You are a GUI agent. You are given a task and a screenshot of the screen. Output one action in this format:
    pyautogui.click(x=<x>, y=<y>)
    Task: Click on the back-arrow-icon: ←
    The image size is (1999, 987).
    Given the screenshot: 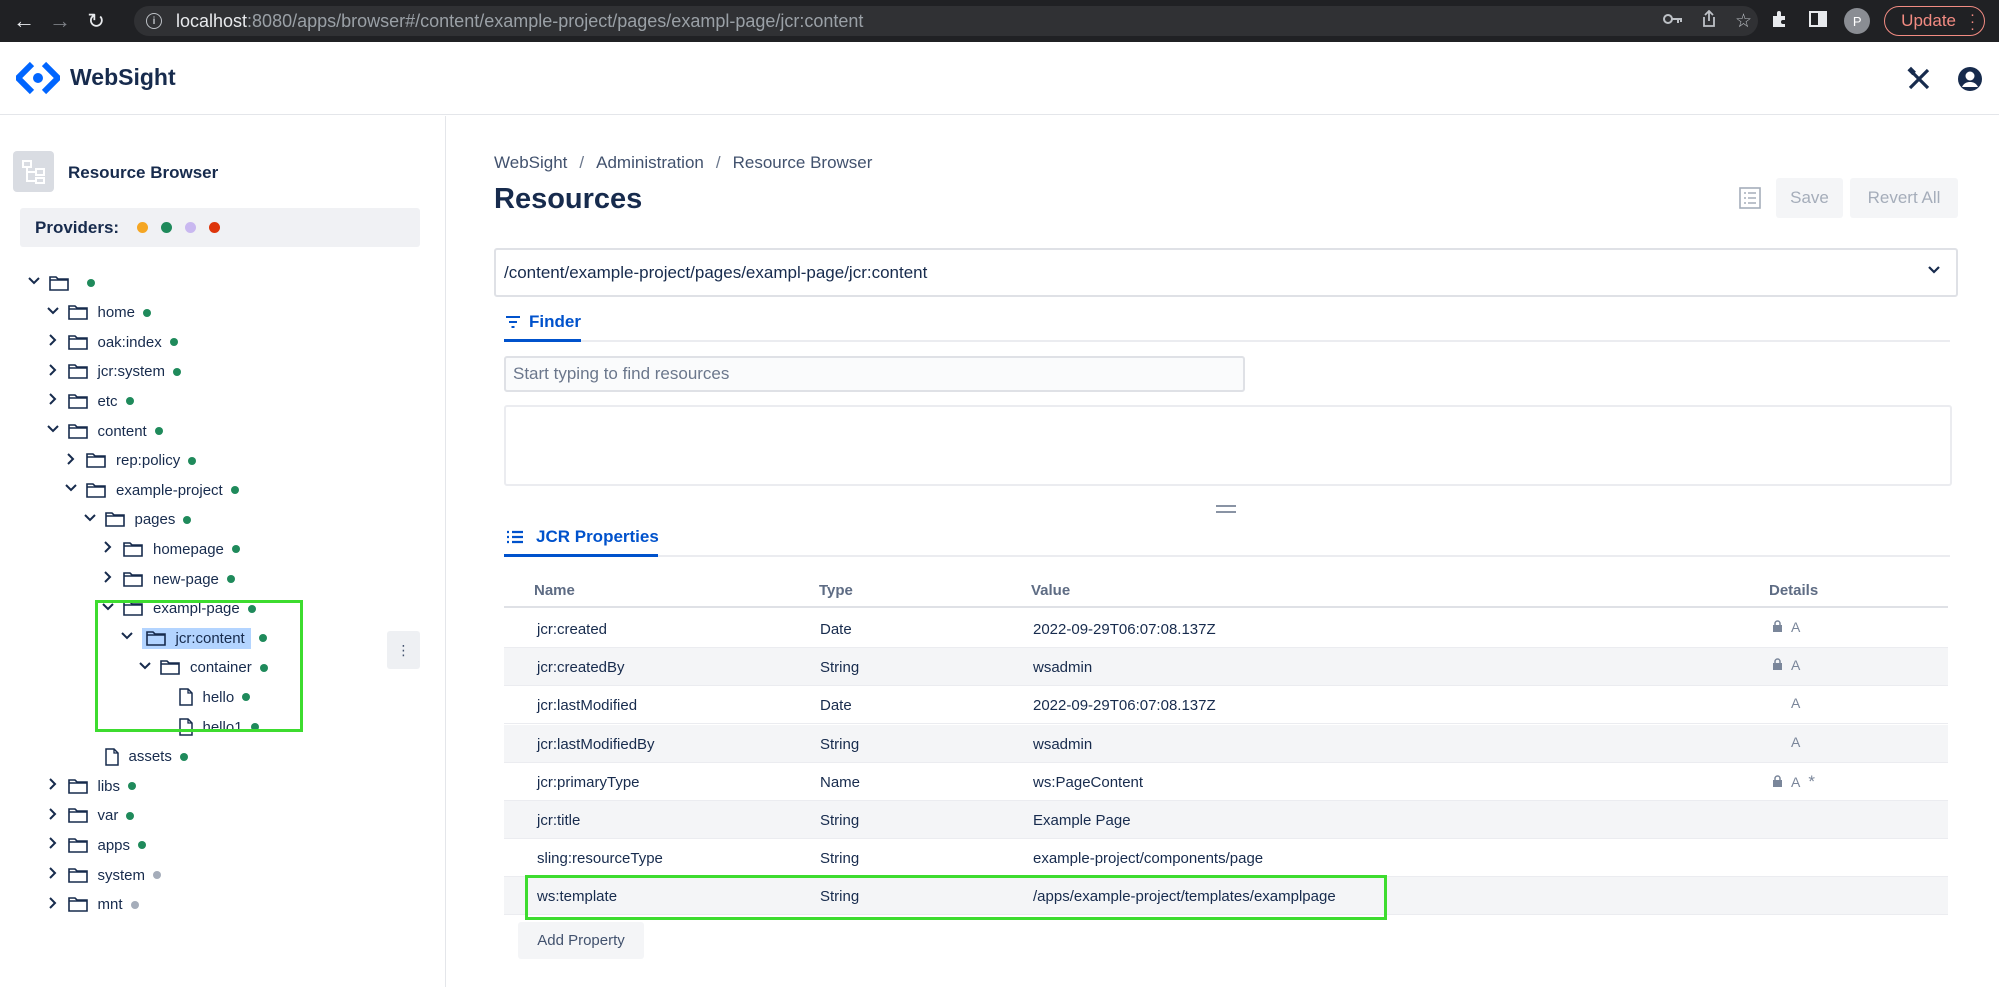 What is the action you would take?
    pyautogui.click(x=24, y=21)
    